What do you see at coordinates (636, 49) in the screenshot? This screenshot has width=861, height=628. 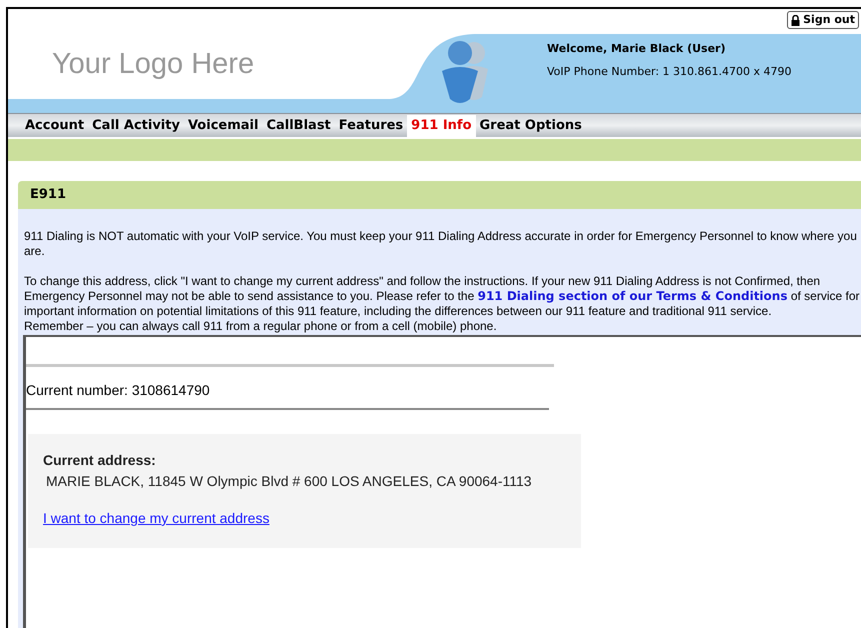 I see `welcome-text: Welcome, Marie Black (User)` at bounding box center [636, 49].